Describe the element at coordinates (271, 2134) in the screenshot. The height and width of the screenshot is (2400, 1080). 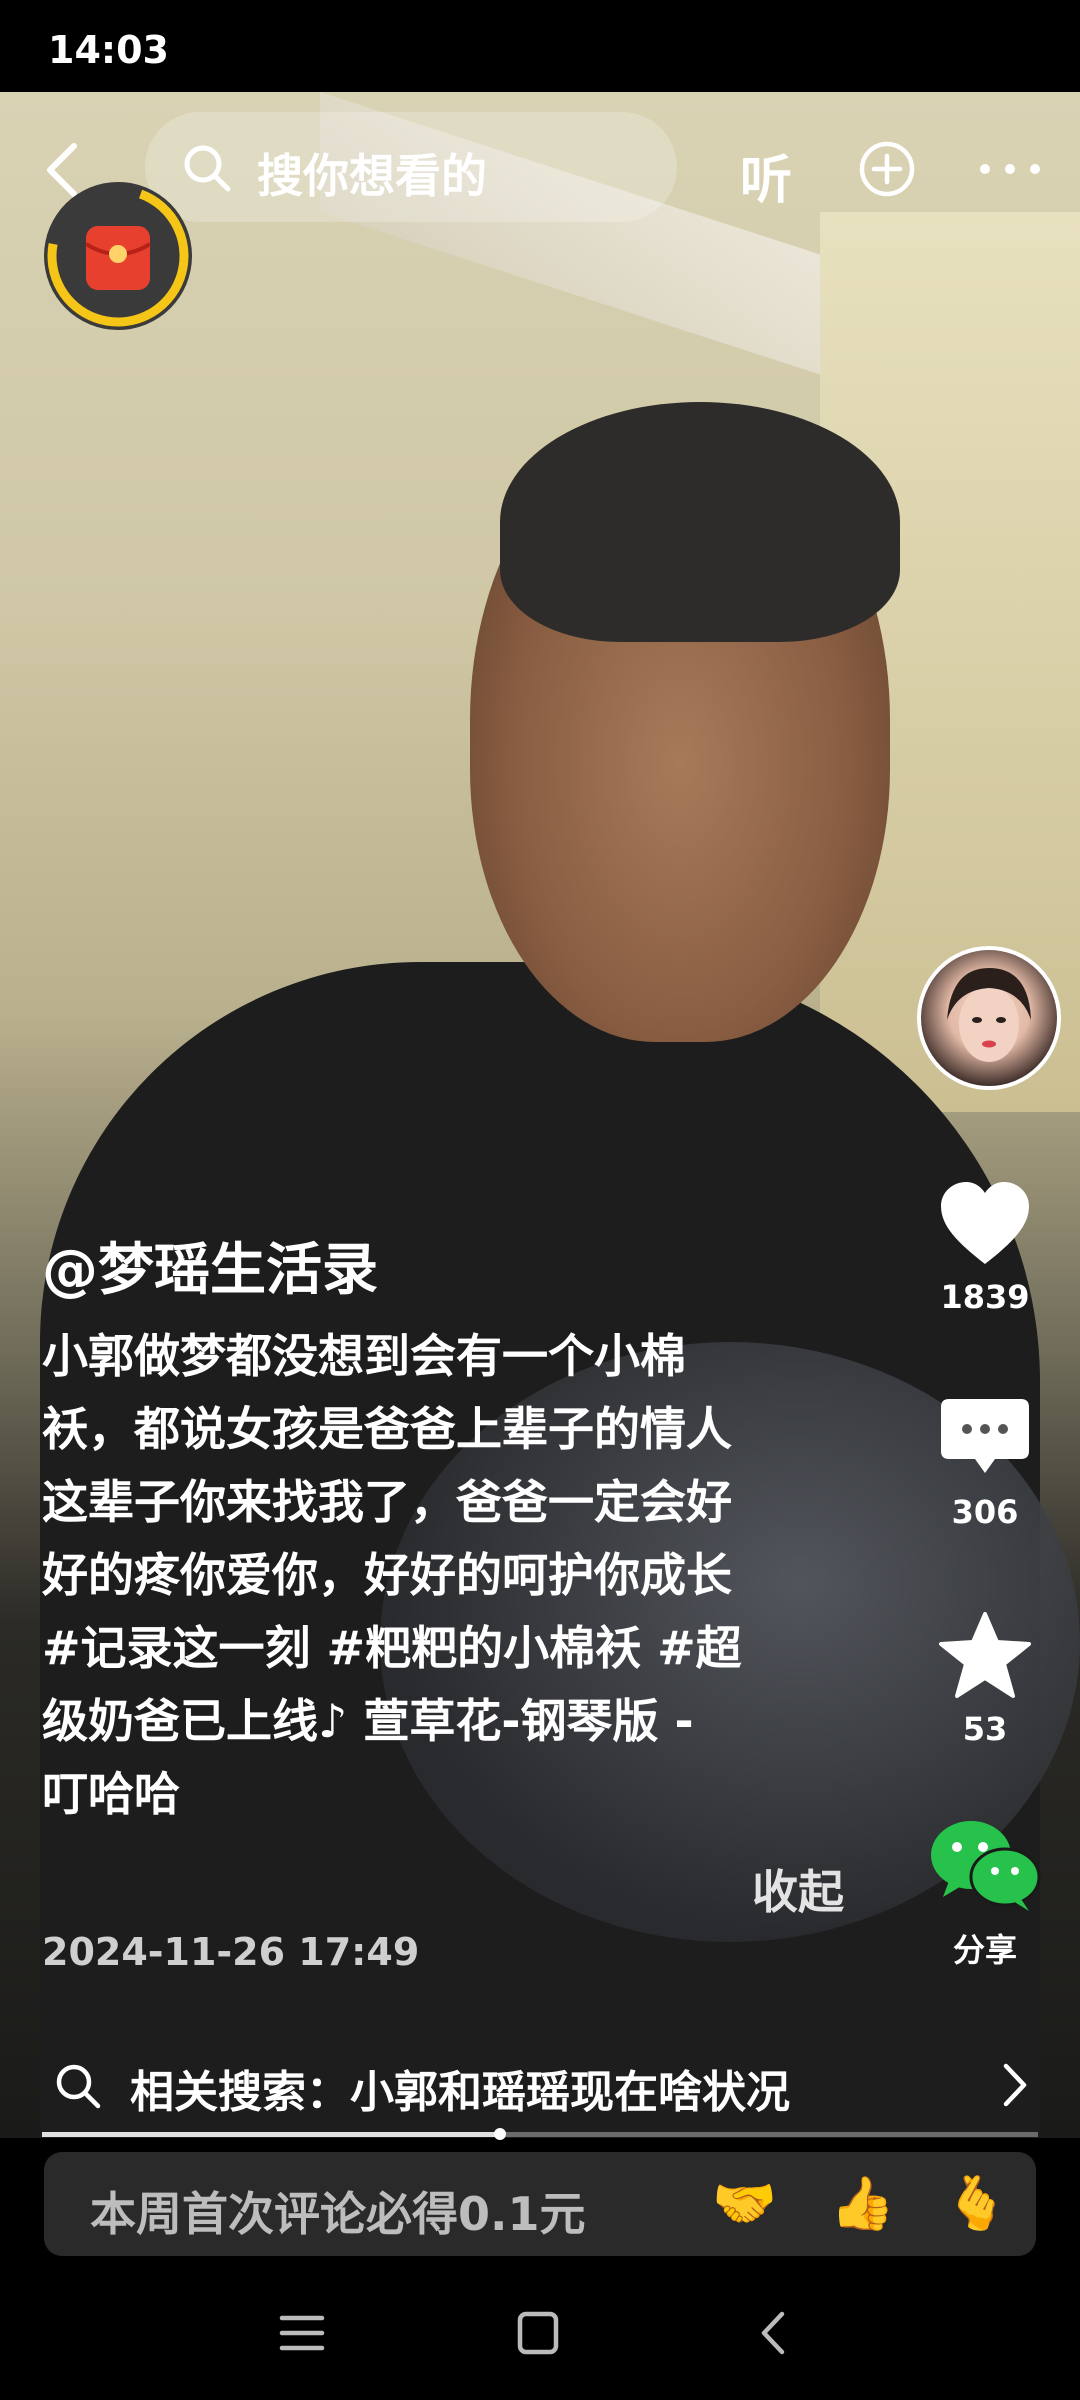
I see `progress-fill` at that location.